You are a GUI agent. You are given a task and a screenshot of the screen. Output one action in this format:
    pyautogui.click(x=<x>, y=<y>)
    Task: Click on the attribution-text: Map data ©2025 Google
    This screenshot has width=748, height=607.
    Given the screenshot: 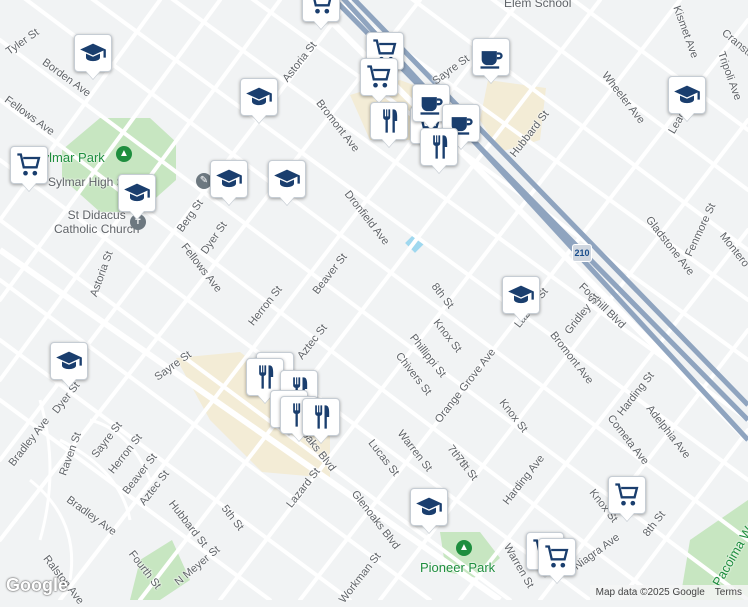 What is the action you would take?
    pyautogui.click(x=650, y=592)
    